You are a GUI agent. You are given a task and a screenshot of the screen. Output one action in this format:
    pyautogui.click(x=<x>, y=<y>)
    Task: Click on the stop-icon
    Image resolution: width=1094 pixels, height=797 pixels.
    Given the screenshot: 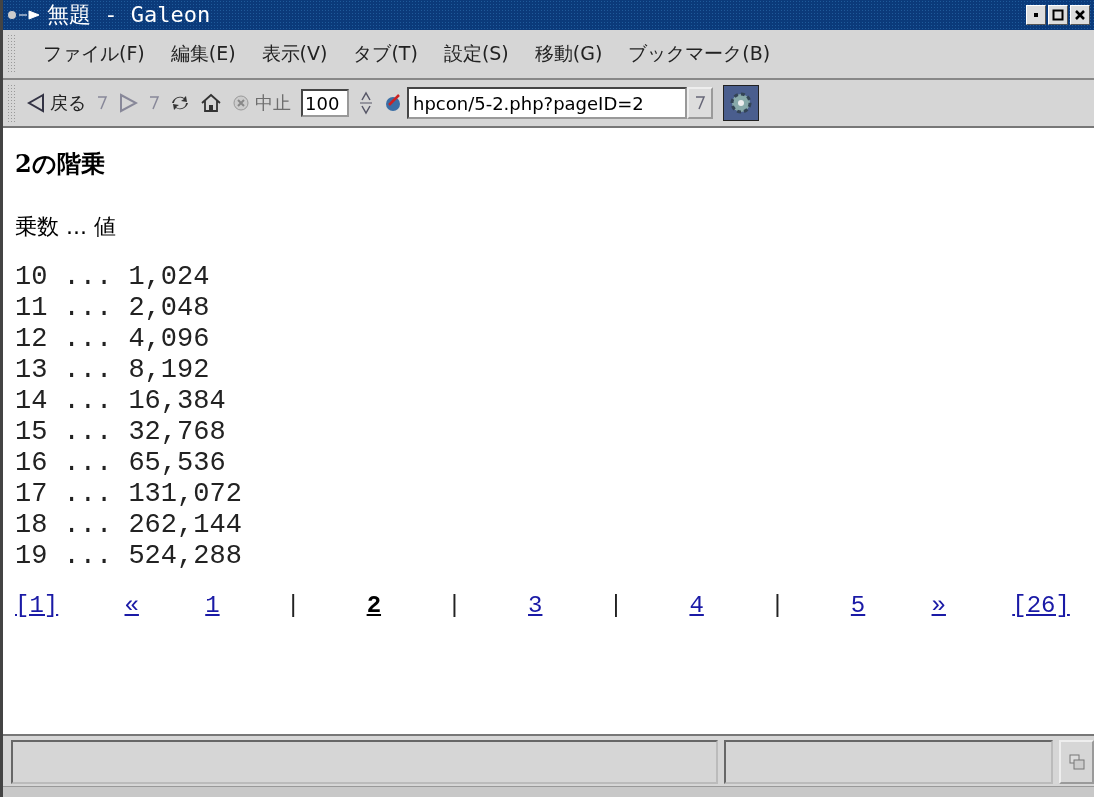 What is the action you would take?
    pyautogui.click(x=241, y=103)
    